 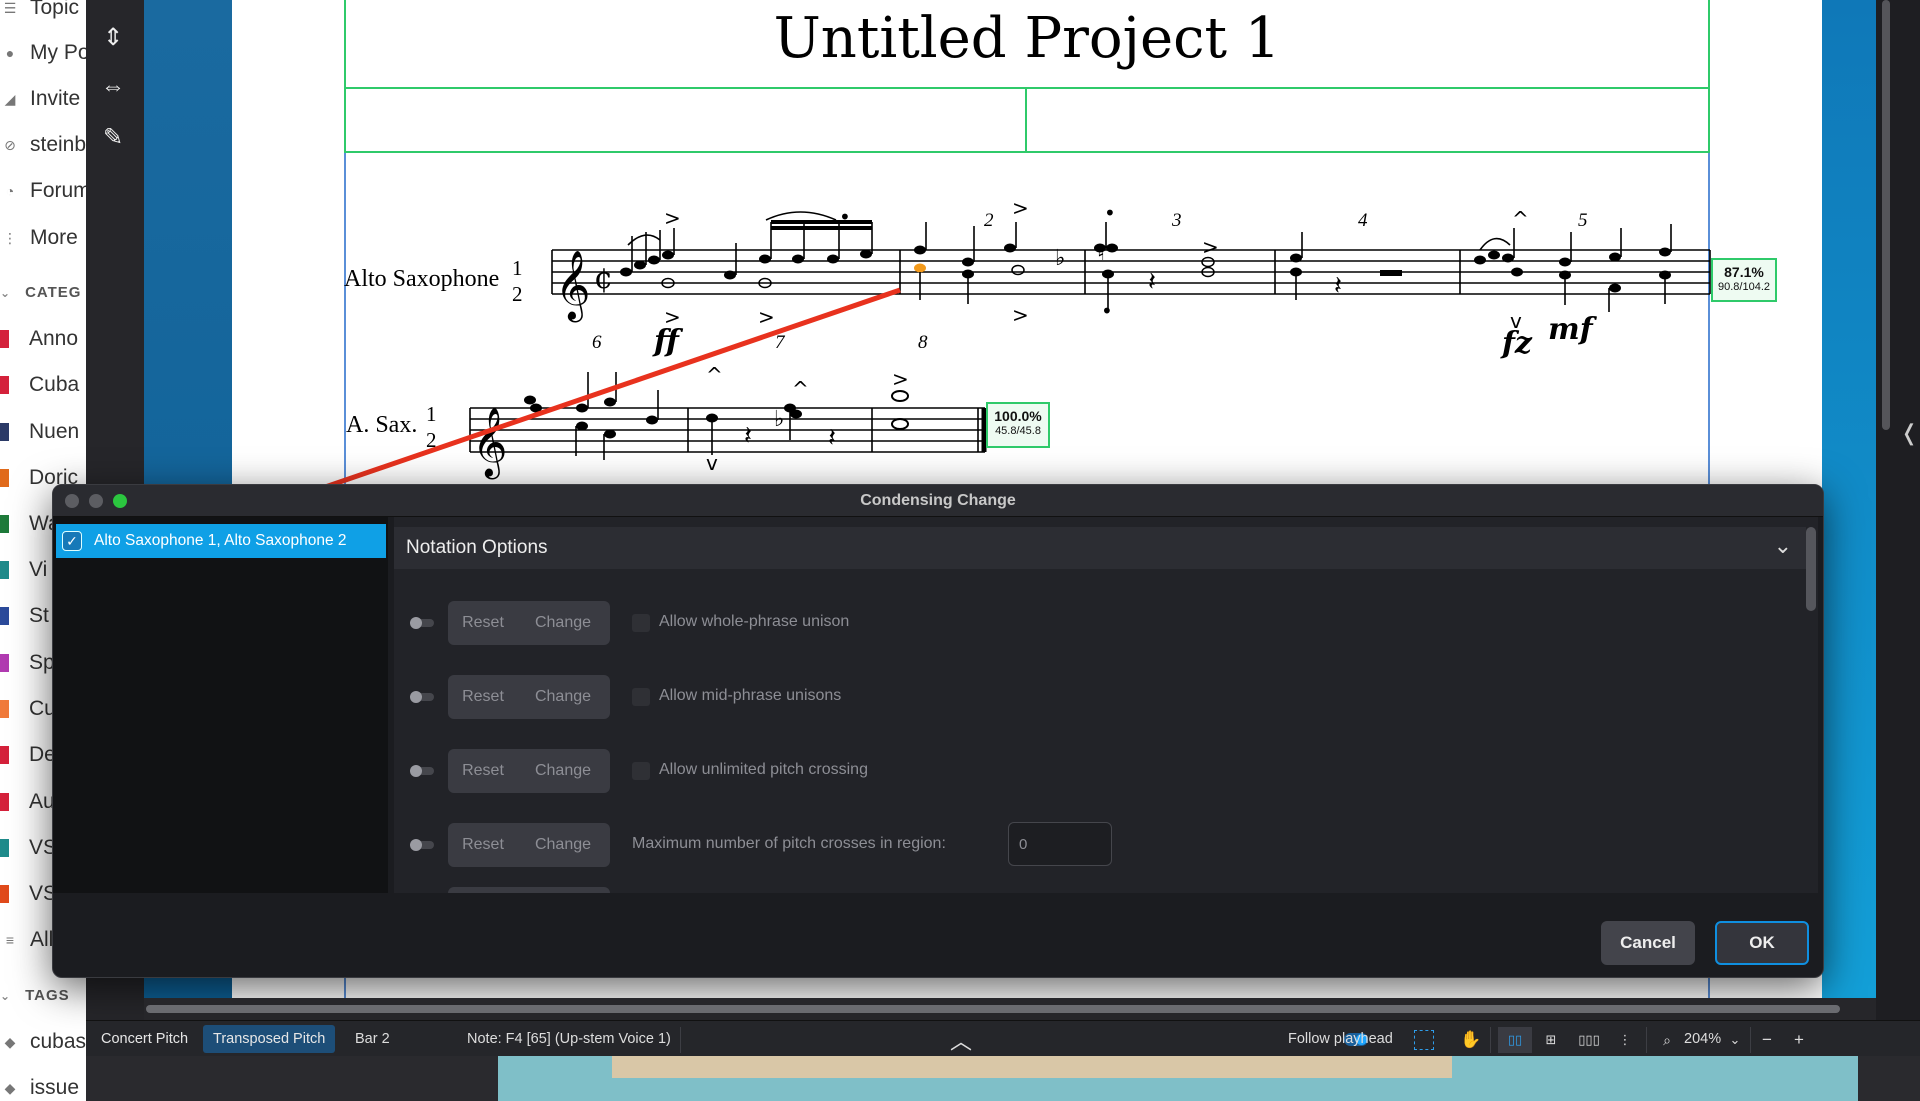 What do you see at coordinates (1667, 1040) in the screenshot?
I see `zoom-icon: ⌕` at bounding box center [1667, 1040].